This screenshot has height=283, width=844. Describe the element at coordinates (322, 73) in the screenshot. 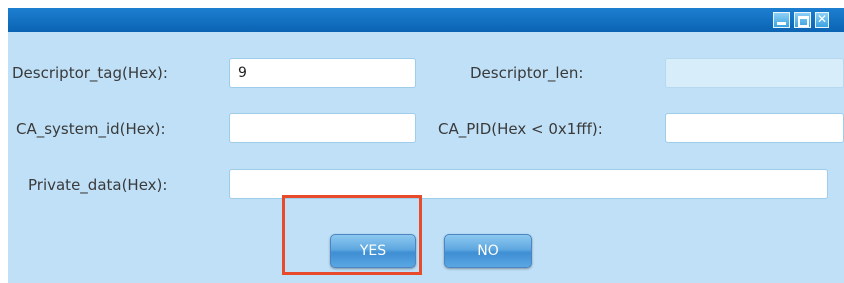

I see `descriptor-tag-input` at that location.